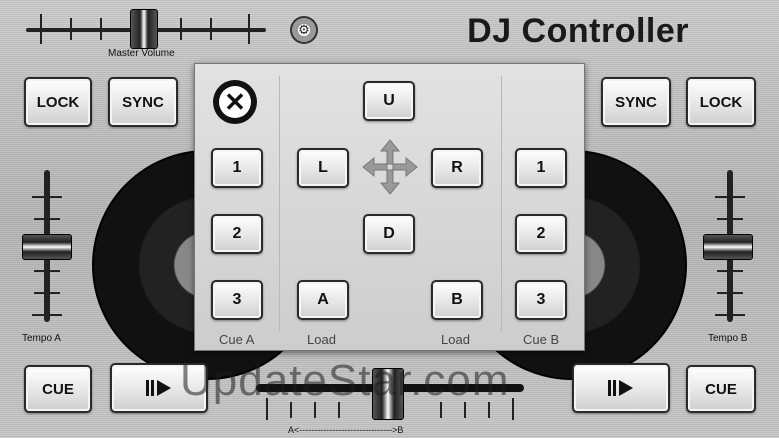  I want to click on tempo-a-label: Tempo A, so click(41, 338).